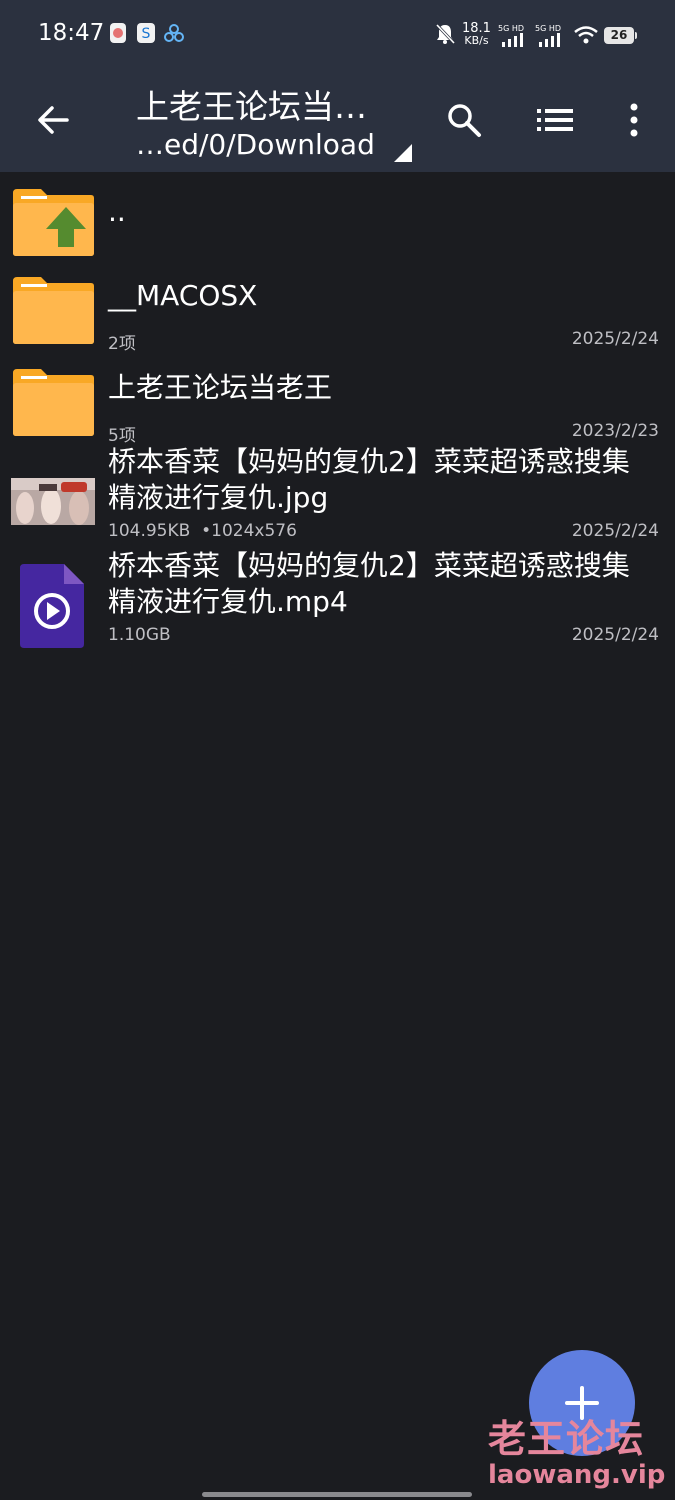 This screenshot has height=1500, width=675. Describe the element at coordinates (122, 344) in the screenshot. I see `file-meta: 2项` at that location.